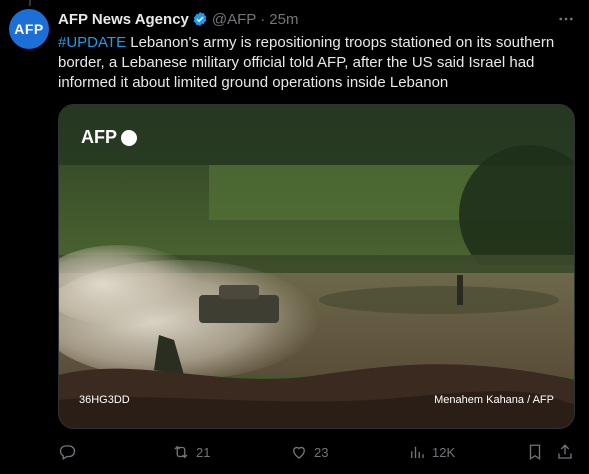  Describe the element at coordinates (299, 452) in the screenshot. I see `heart-icon` at that location.